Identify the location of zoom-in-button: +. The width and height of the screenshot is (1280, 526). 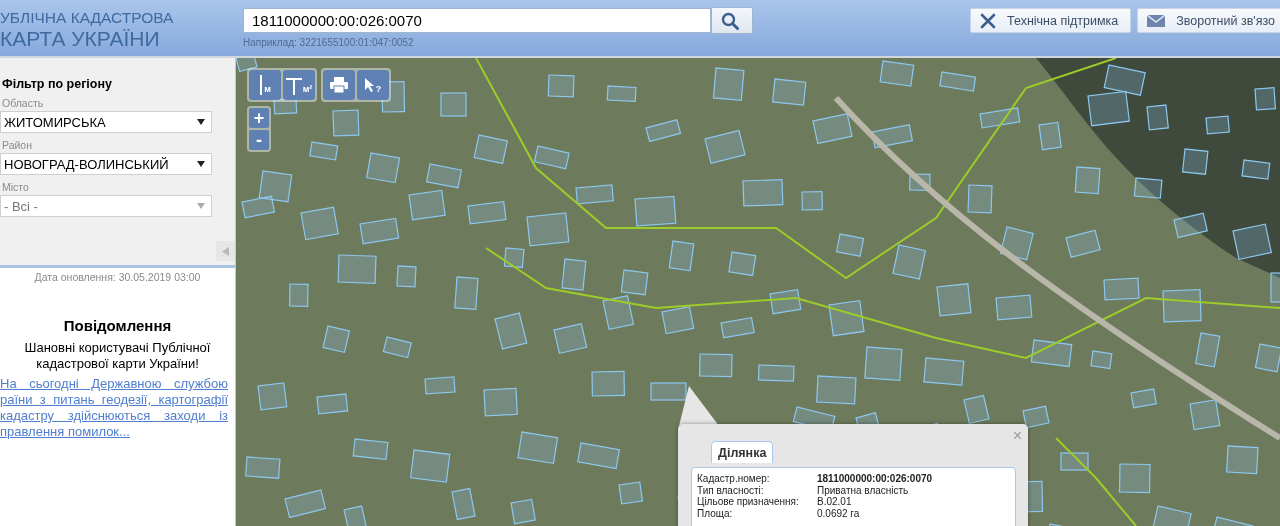
(259, 118).